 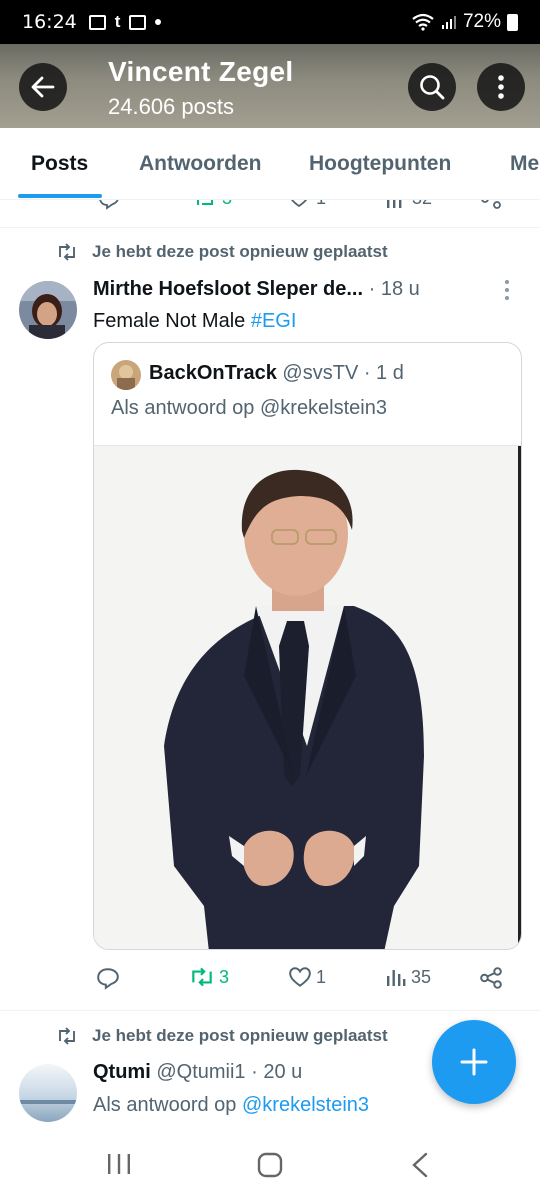 I want to click on post-count: 24.606 posts, so click(x=171, y=106).